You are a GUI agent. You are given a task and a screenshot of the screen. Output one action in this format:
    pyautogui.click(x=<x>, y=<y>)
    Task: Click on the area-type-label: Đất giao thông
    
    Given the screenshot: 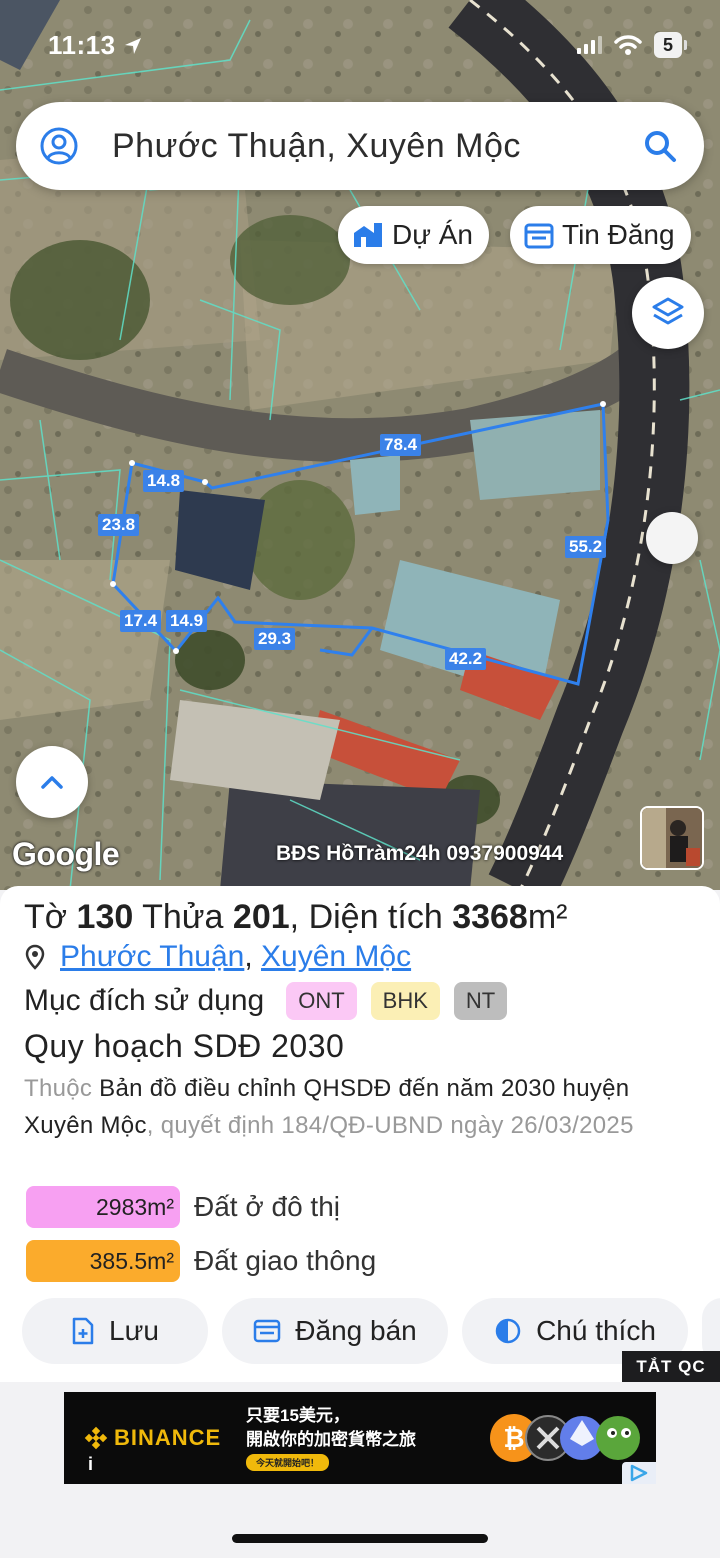 What is the action you would take?
    pyautogui.click(x=285, y=1260)
    